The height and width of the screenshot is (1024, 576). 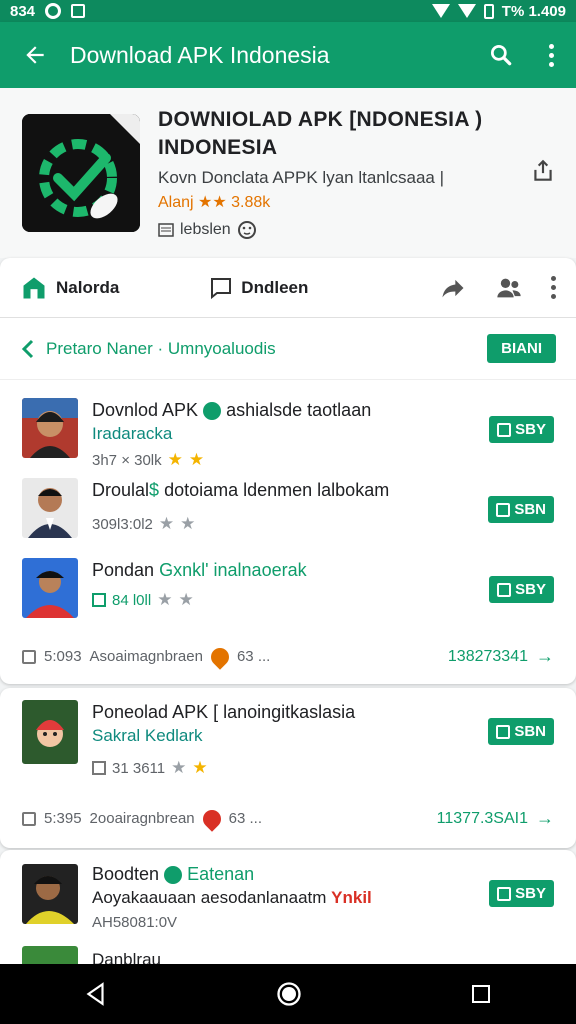 What do you see at coordinates (34, 287) in the screenshot?
I see `store-icon` at bounding box center [34, 287].